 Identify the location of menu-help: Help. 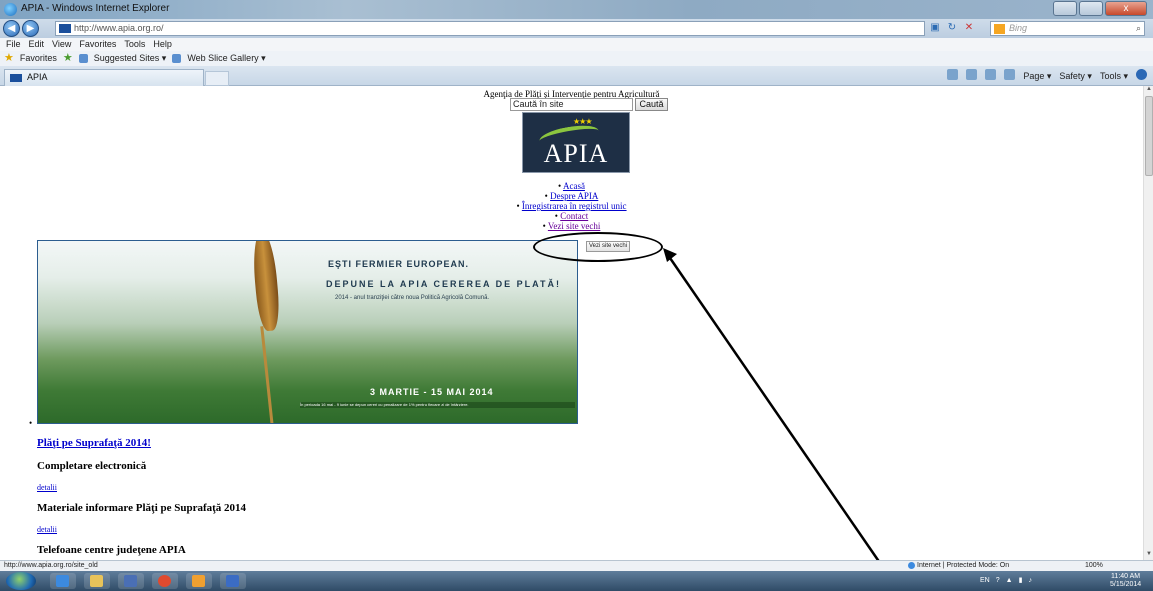
(162, 44).